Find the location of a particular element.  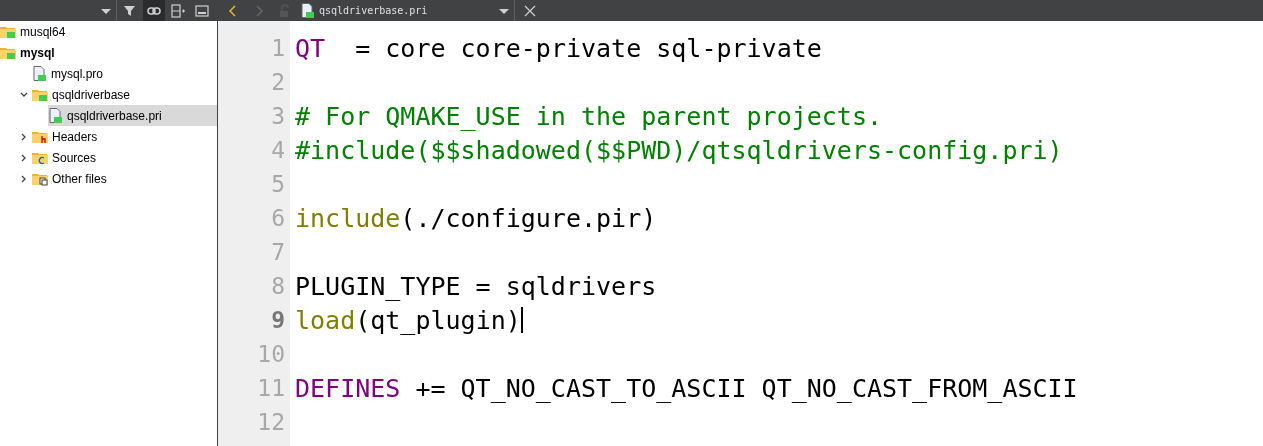

code-token: DEFINES is located at coordinates (348, 388).